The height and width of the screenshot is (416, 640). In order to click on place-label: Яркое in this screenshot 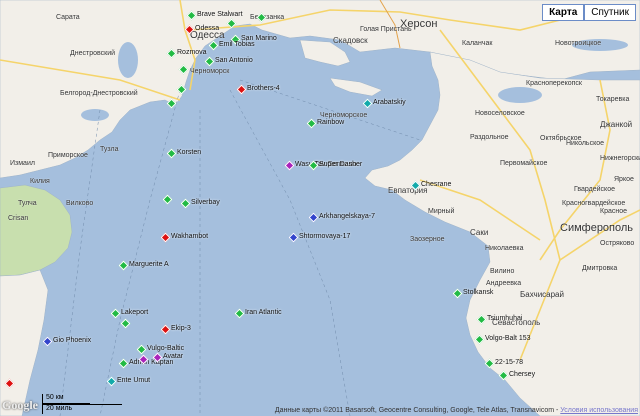, I will do `click(624, 179)`.